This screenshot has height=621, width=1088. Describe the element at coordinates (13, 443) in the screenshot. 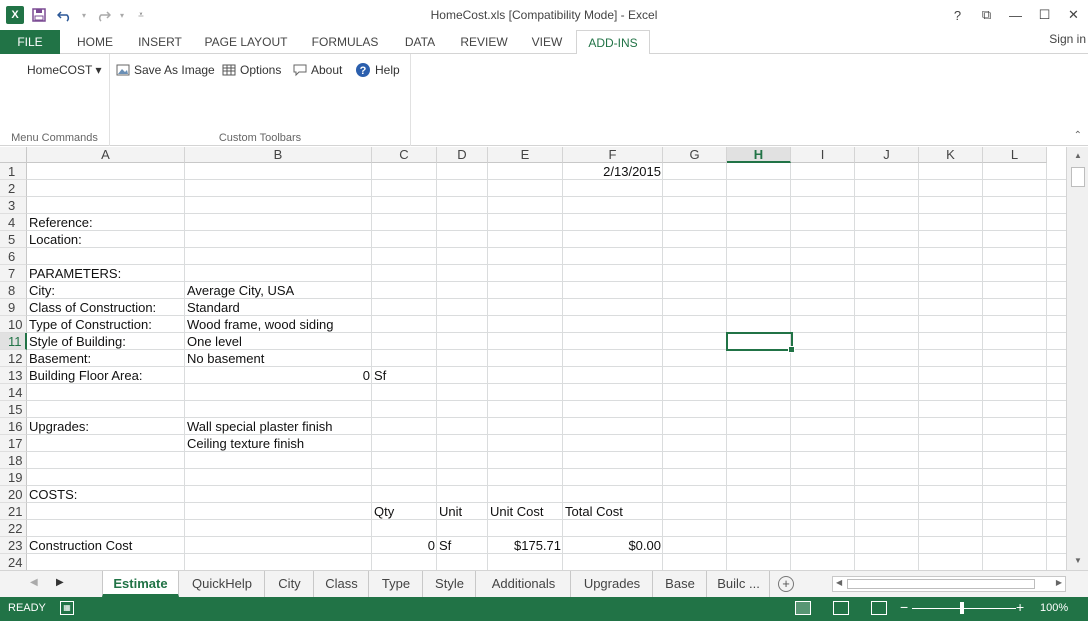

I see `row-header-17: 17` at that location.